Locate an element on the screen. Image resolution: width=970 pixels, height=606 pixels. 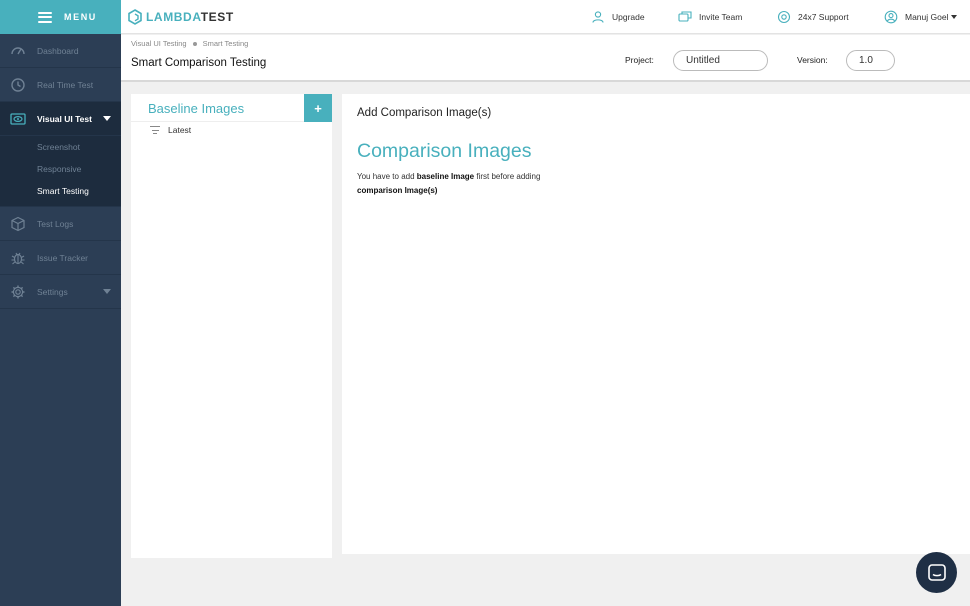
user-avatar-icon is located at coordinates (891, 17).